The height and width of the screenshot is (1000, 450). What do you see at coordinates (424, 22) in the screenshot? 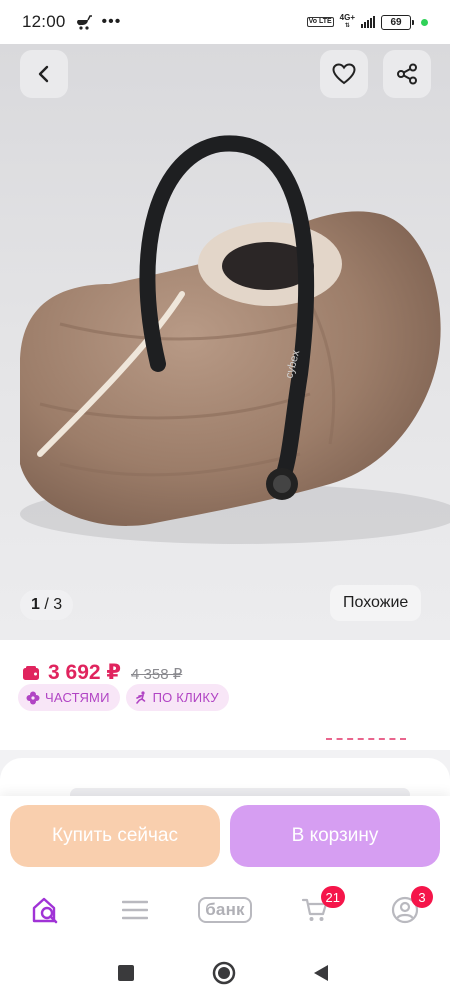
I see `privacy-dot-icon` at bounding box center [424, 22].